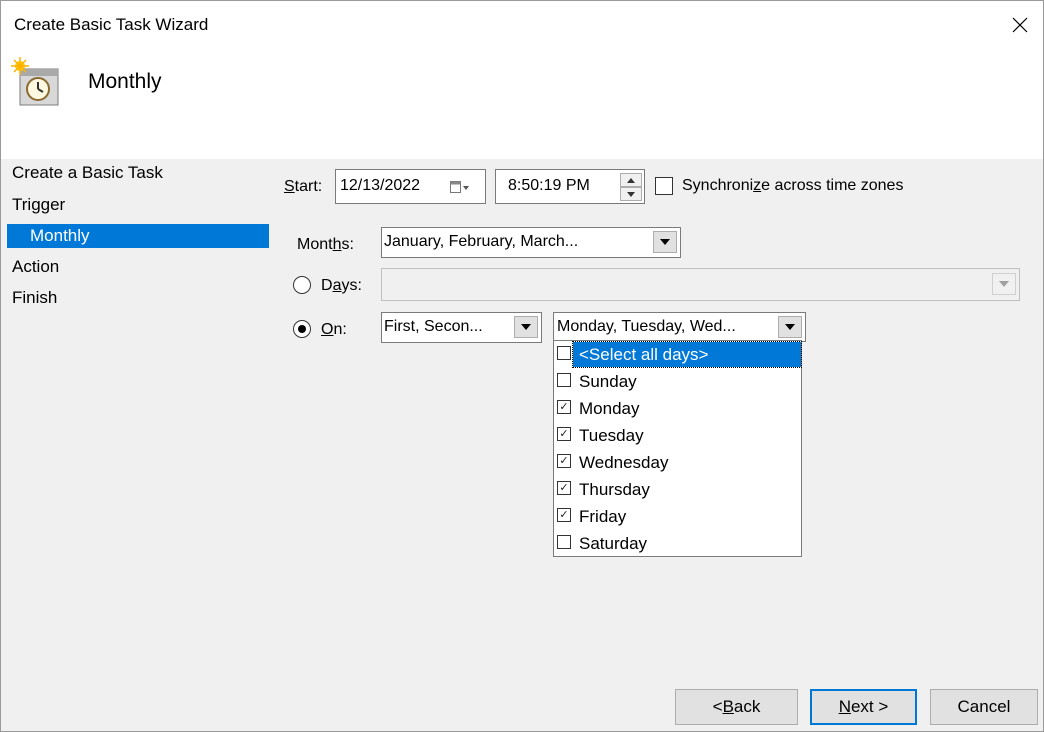 This screenshot has height=732, width=1044. Describe the element at coordinates (138, 236) in the screenshot. I see `step-monthly: Monthly` at that location.